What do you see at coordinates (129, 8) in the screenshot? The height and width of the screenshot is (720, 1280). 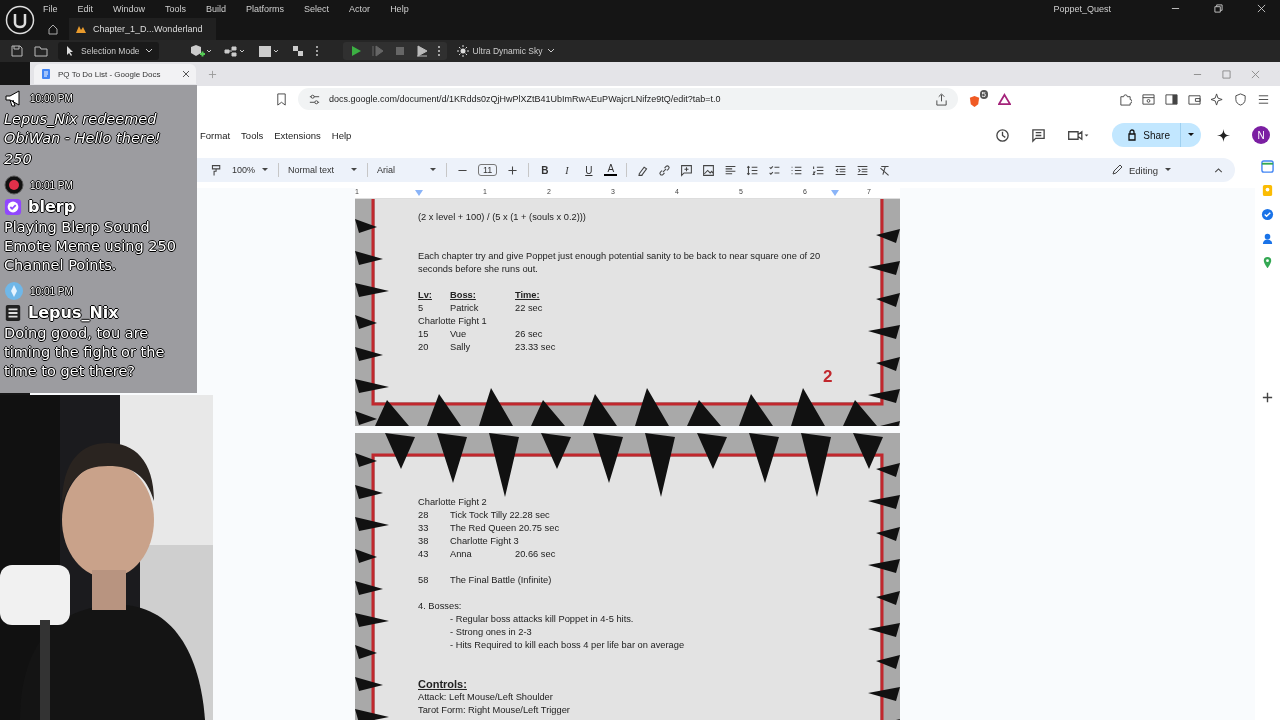 I see `menu-item: Window` at bounding box center [129, 8].